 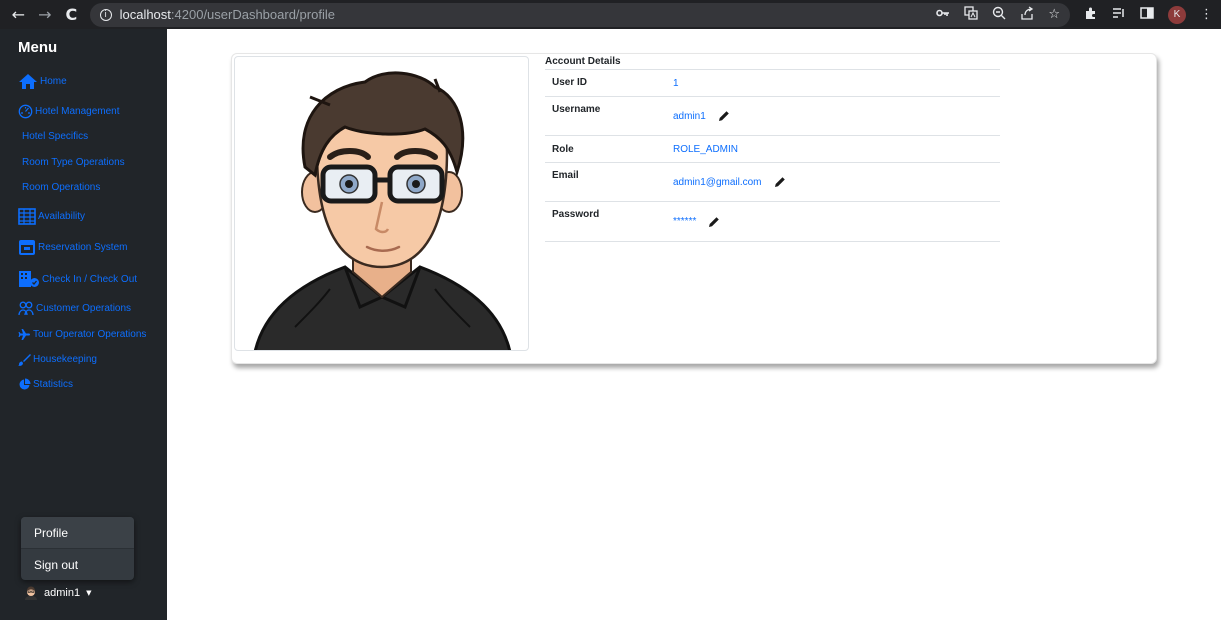 I want to click on sidebar-item-hotel-management: Hotel Management, so click(x=69, y=111).